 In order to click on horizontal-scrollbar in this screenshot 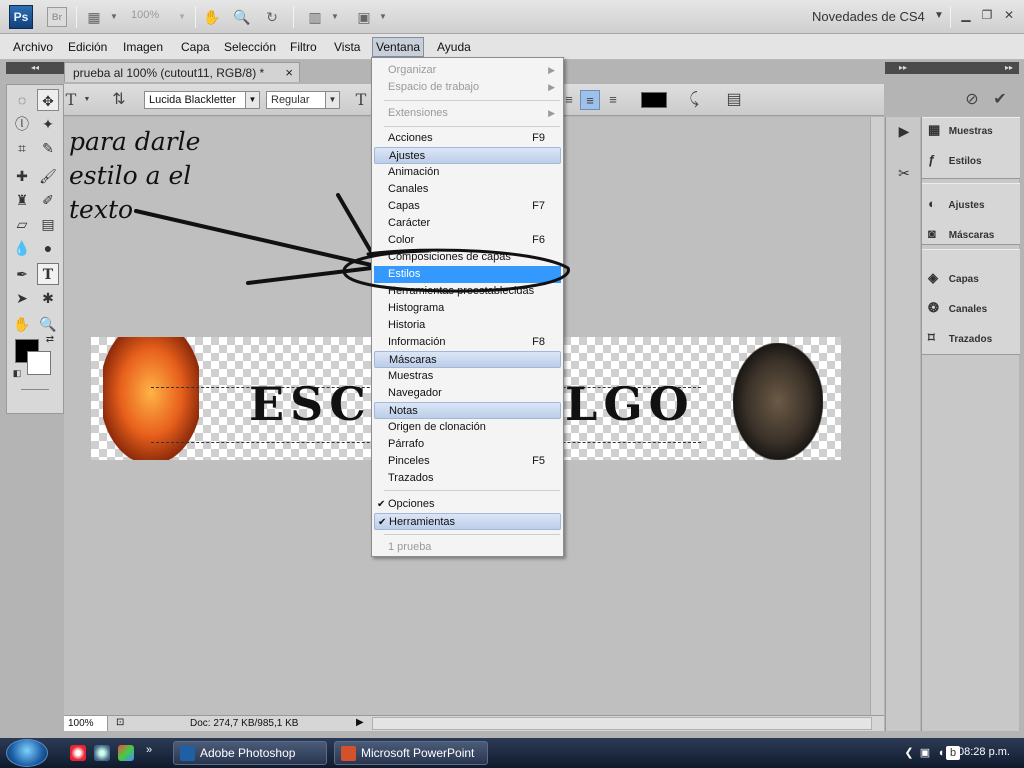, I will do `click(622, 723)`.